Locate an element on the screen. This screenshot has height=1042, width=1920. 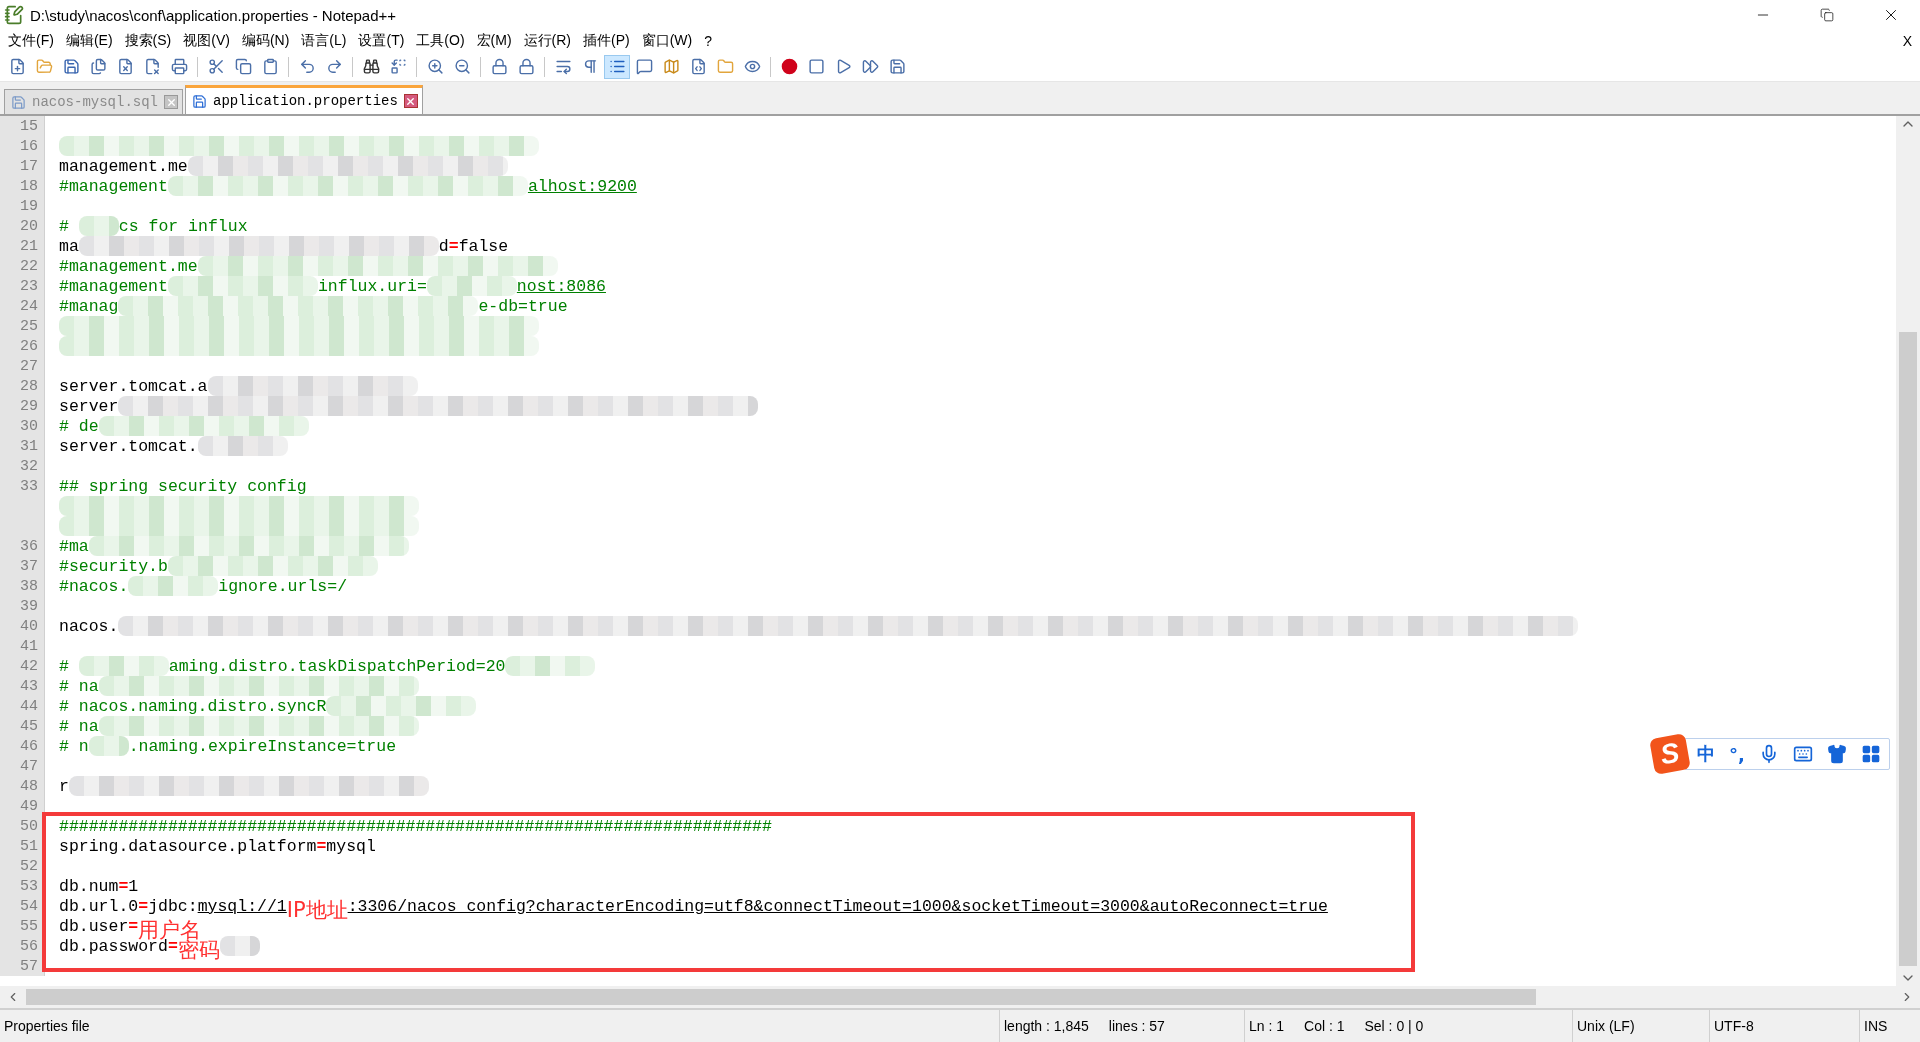
fast-forward-icon is located at coordinates (870, 66).